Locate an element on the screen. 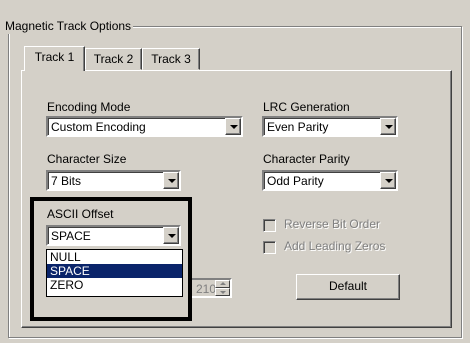 The width and height of the screenshot is (470, 343). character-parity-value: Odd Parity is located at coordinates (295, 181).